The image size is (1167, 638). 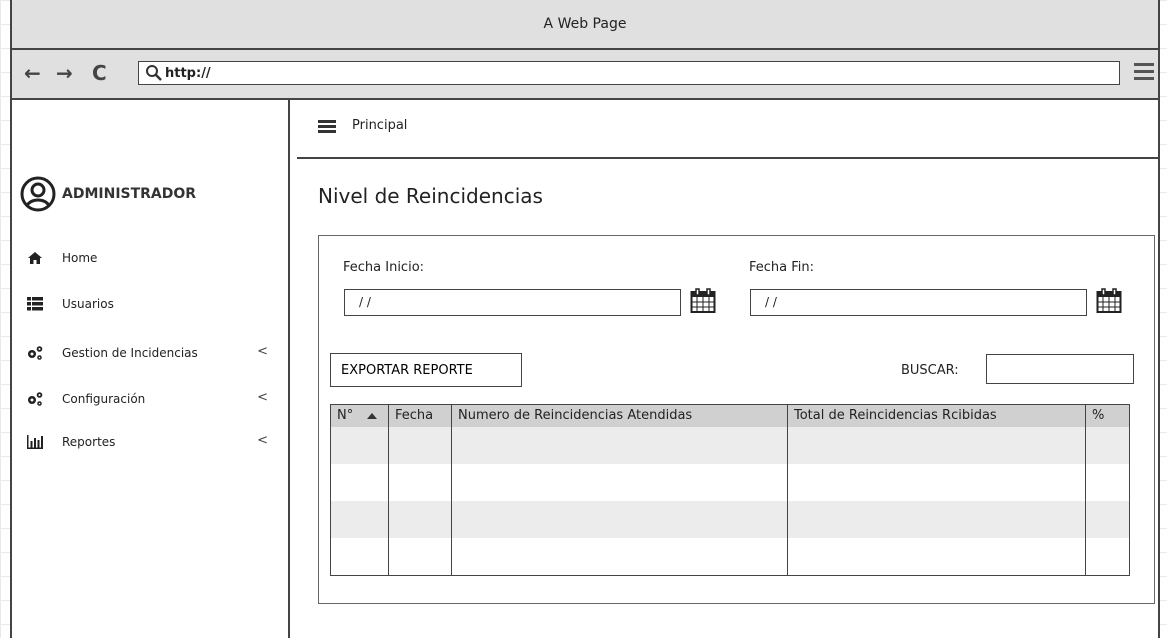 I want to click on column-header-numero: N°, so click(x=360, y=416).